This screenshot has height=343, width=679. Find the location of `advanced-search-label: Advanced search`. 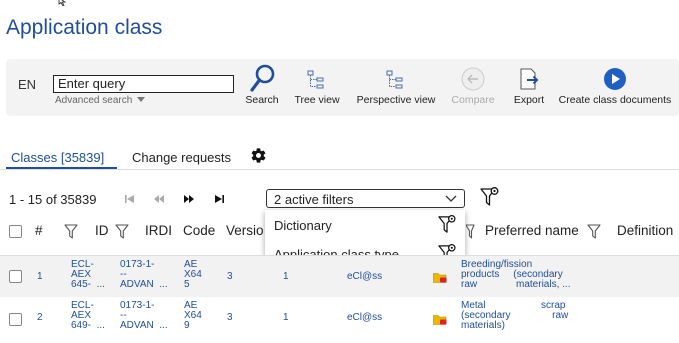

advanced-search-label: Advanced search is located at coordinates (94, 100).